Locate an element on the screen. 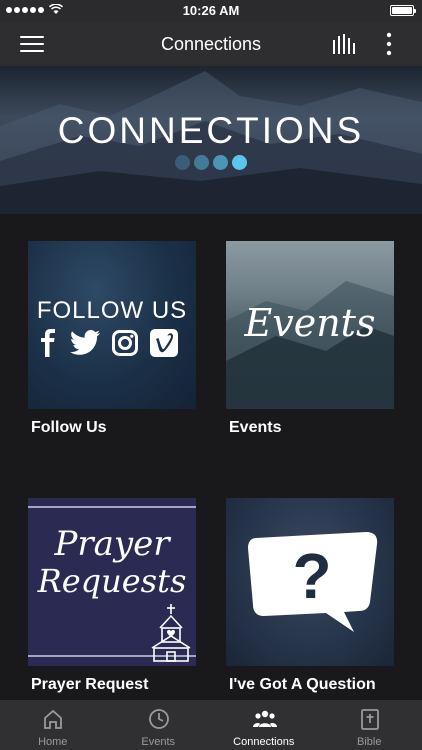  tile-prayer-request: Prayer Requests Prayer Request is located at coordinates (112, 596).